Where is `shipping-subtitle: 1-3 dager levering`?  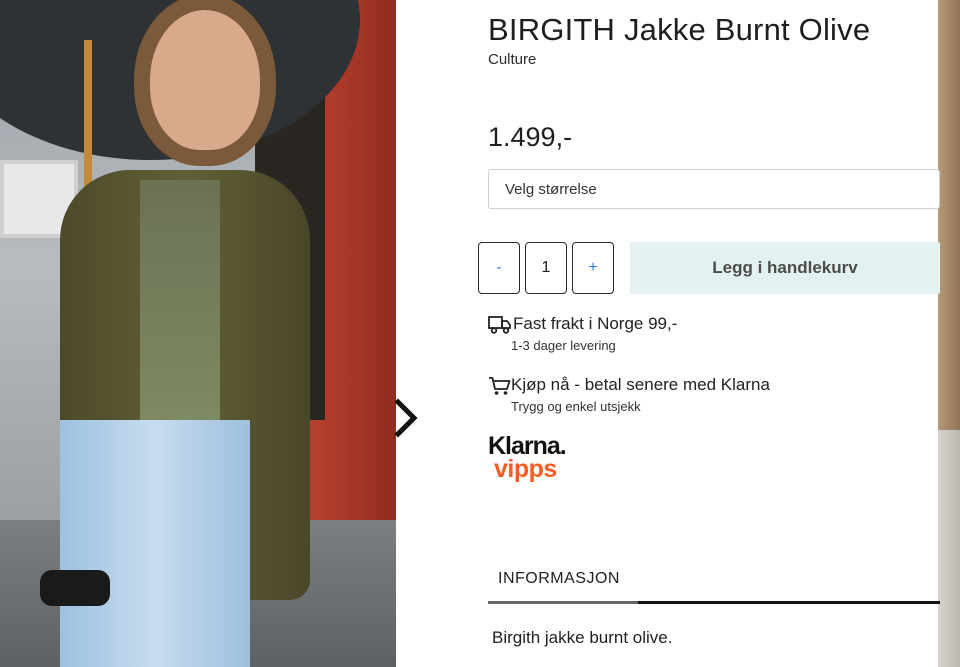
shipping-subtitle: 1-3 dager levering is located at coordinates (563, 345).